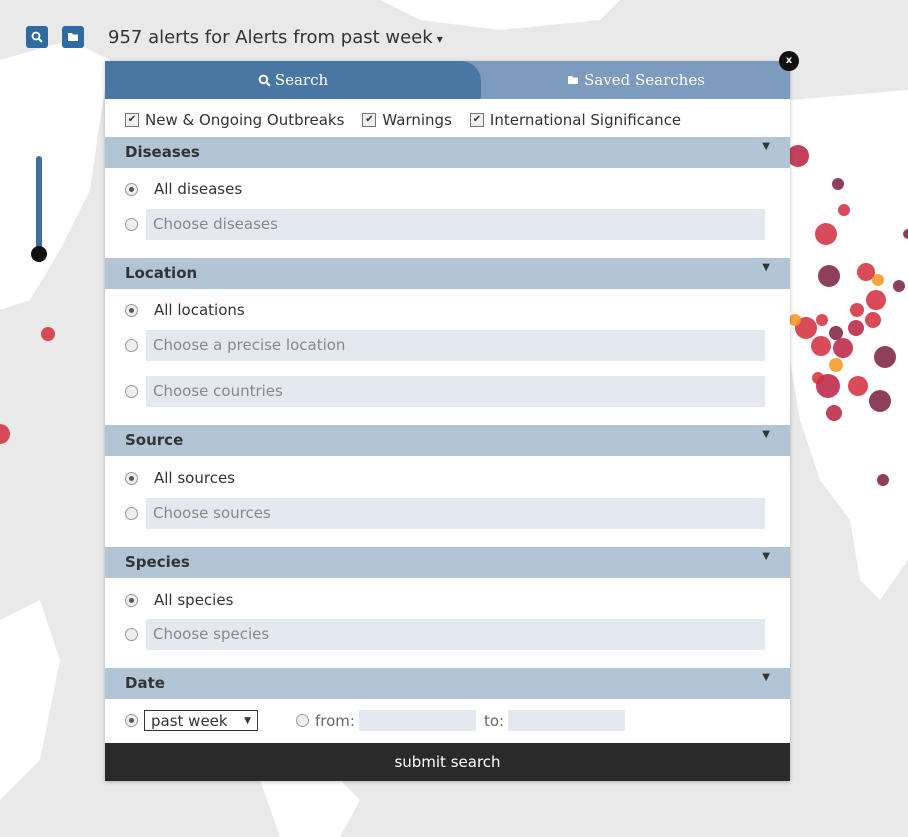  I want to click on date-range-value: past week, so click(189, 720).